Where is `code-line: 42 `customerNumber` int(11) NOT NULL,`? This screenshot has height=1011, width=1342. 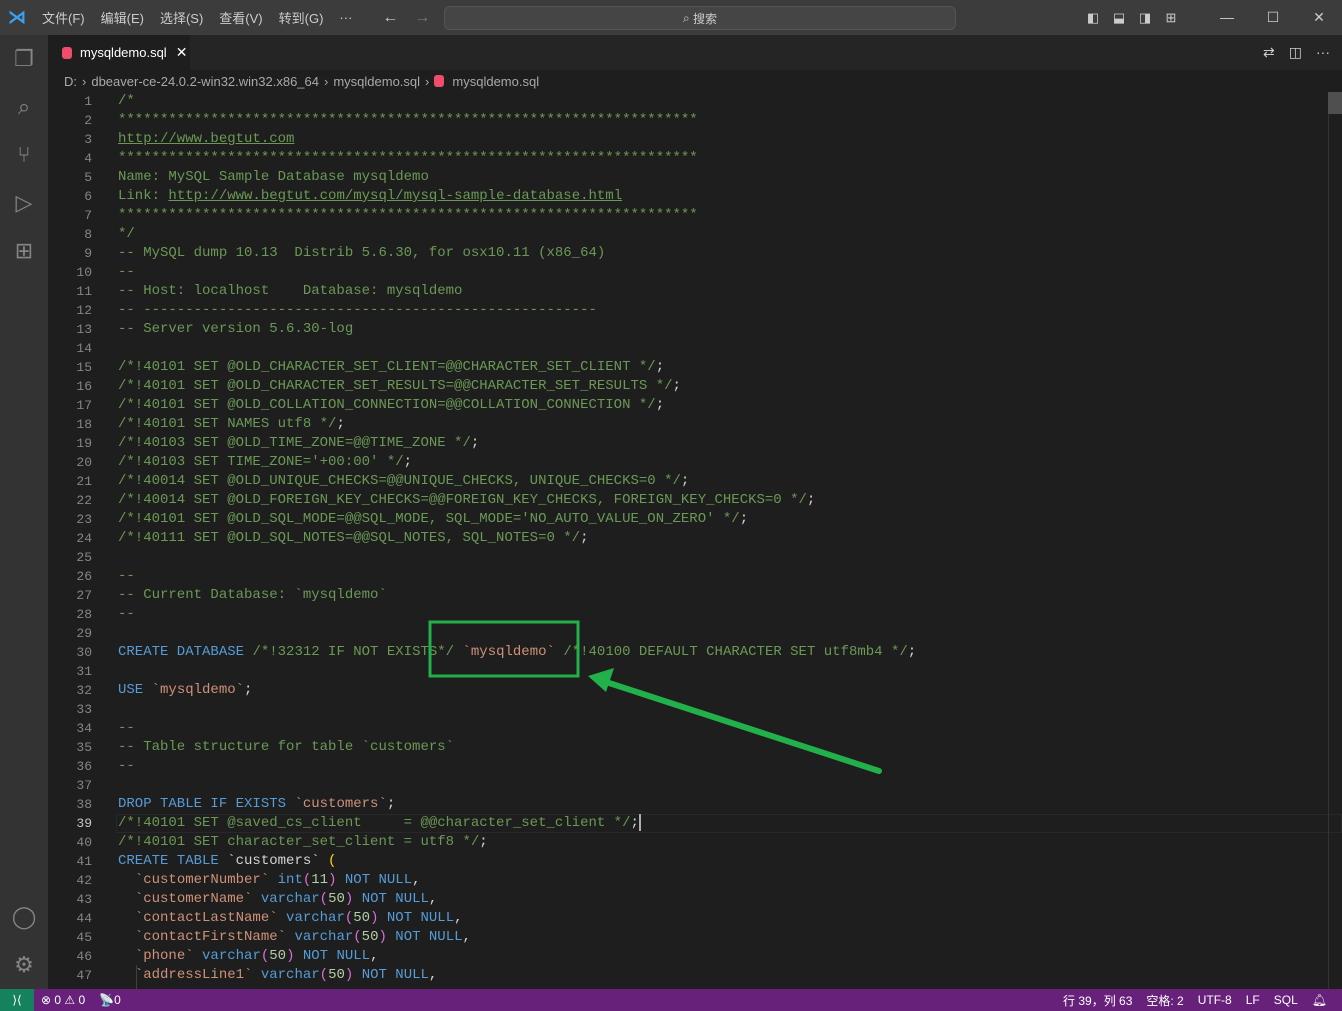 code-line: 42 `customerNumber` int(11) NOT NULL, is located at coordinates (695, 880).